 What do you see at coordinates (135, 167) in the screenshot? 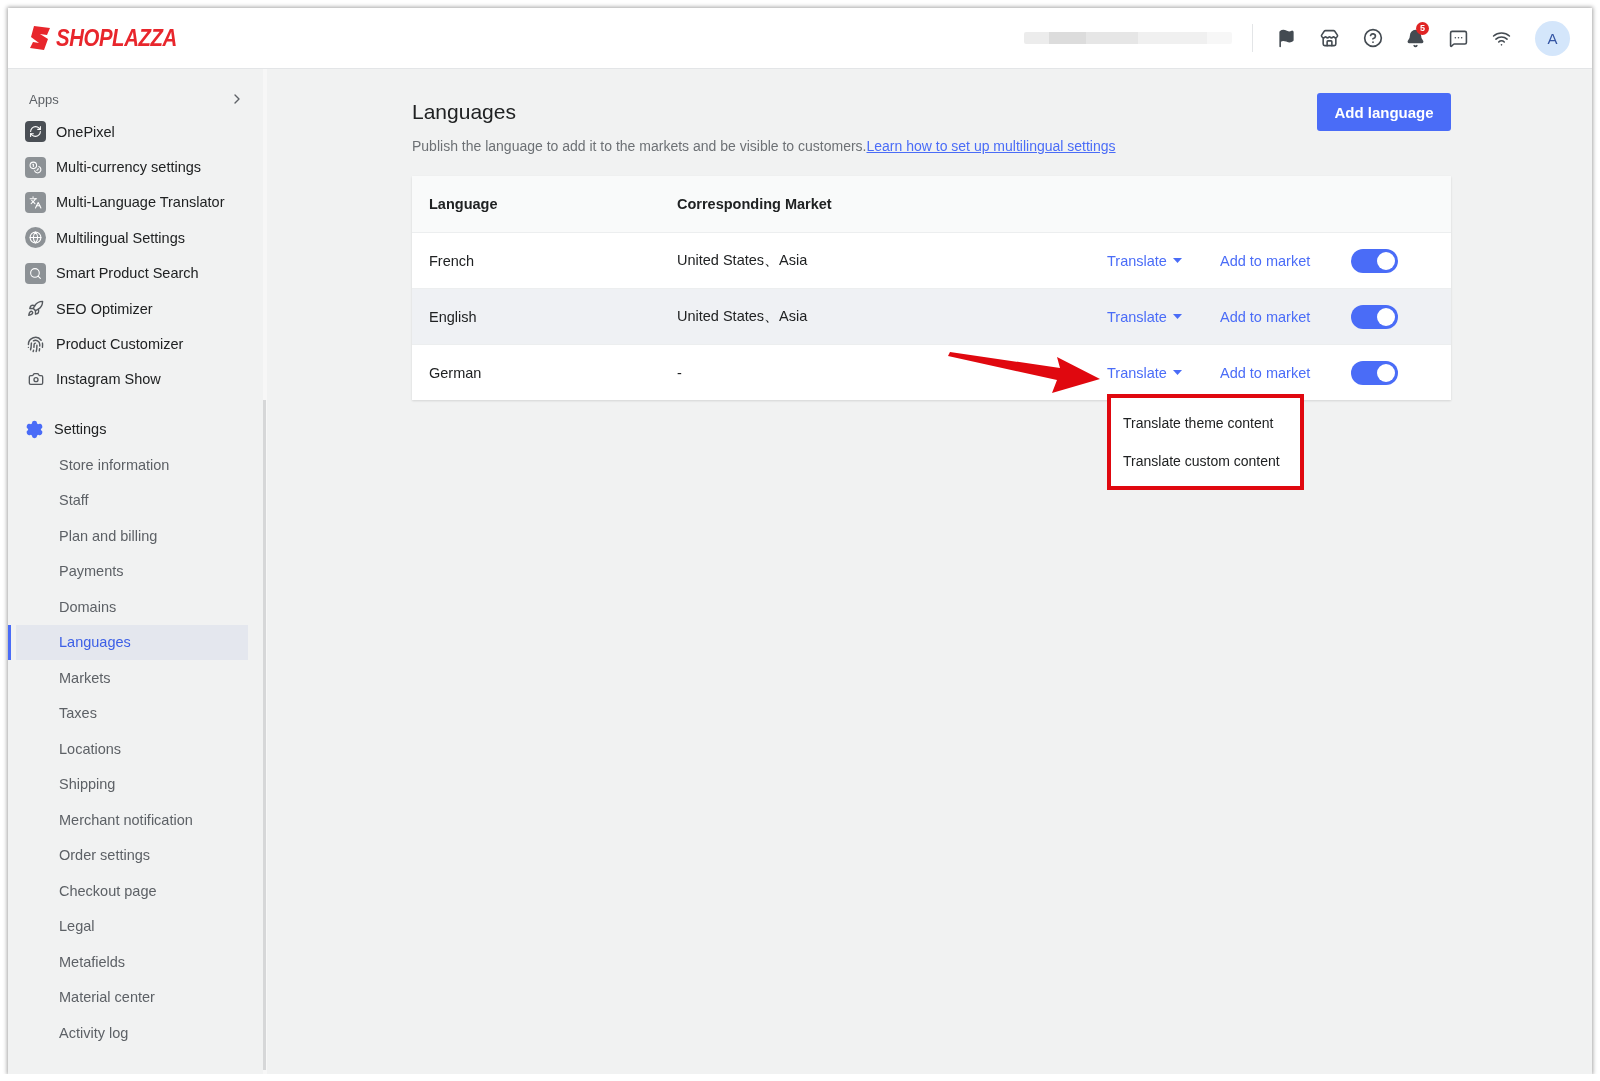
I see `app-item: Multi-currency settings` at bounding box center [135, 167].